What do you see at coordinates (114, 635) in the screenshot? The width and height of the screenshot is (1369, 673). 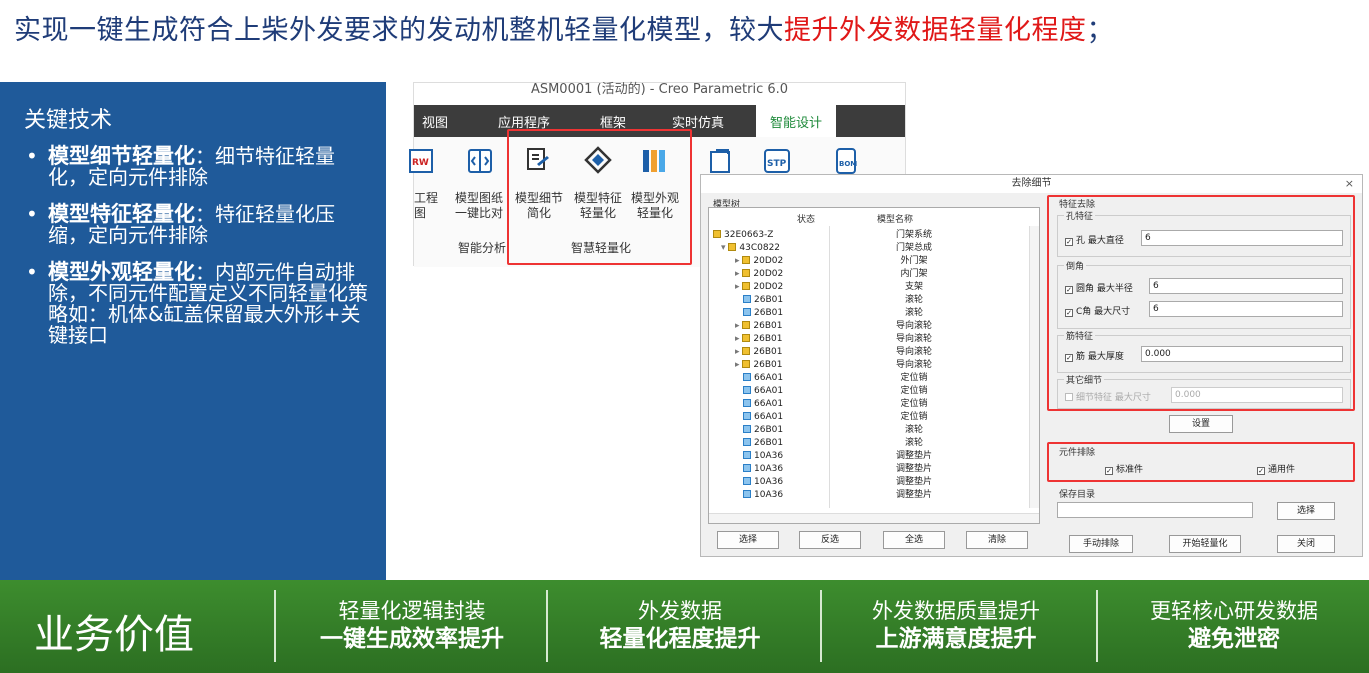 I see `business-value-label: 业务价值` at bounding box center [114, 635].